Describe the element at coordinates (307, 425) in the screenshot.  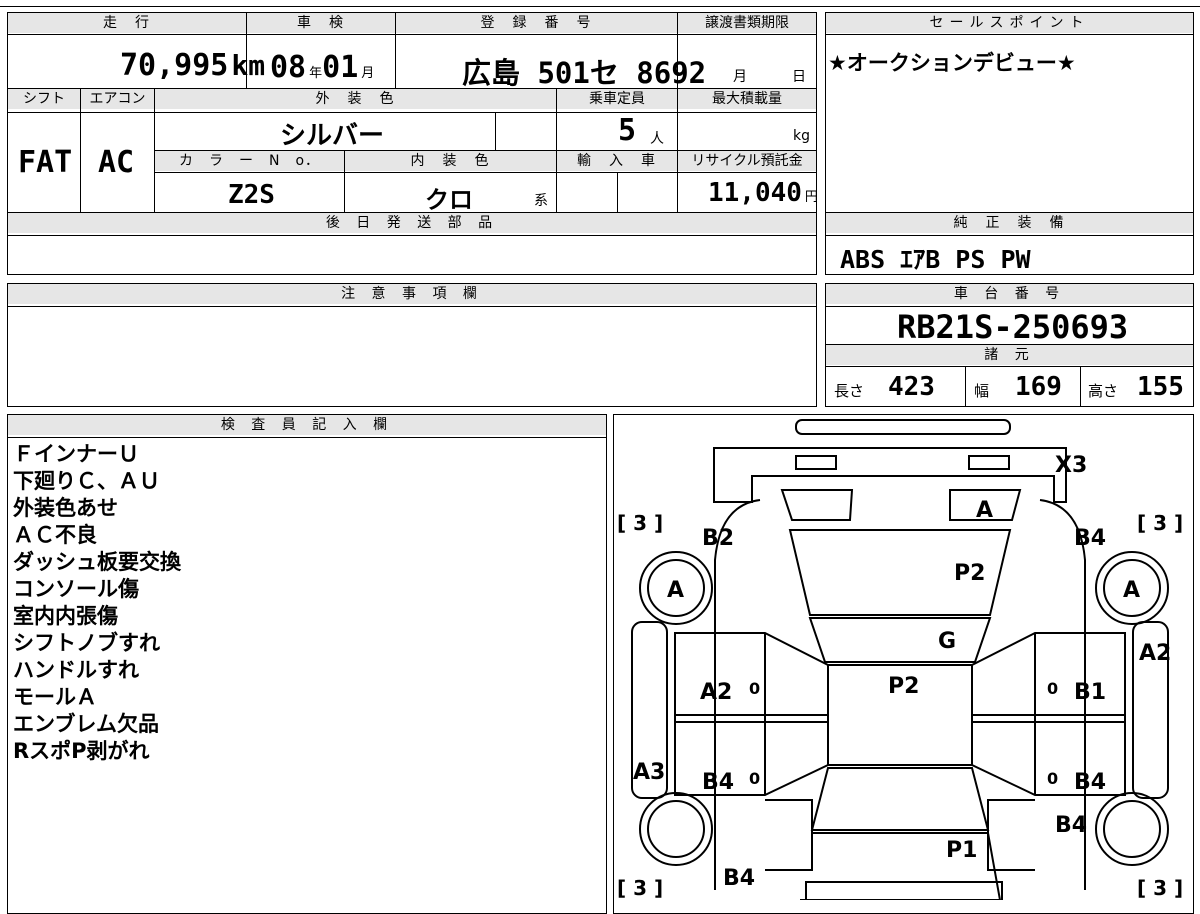
I see `inspector-label: 検 査 員 記 入 欄` at that location.